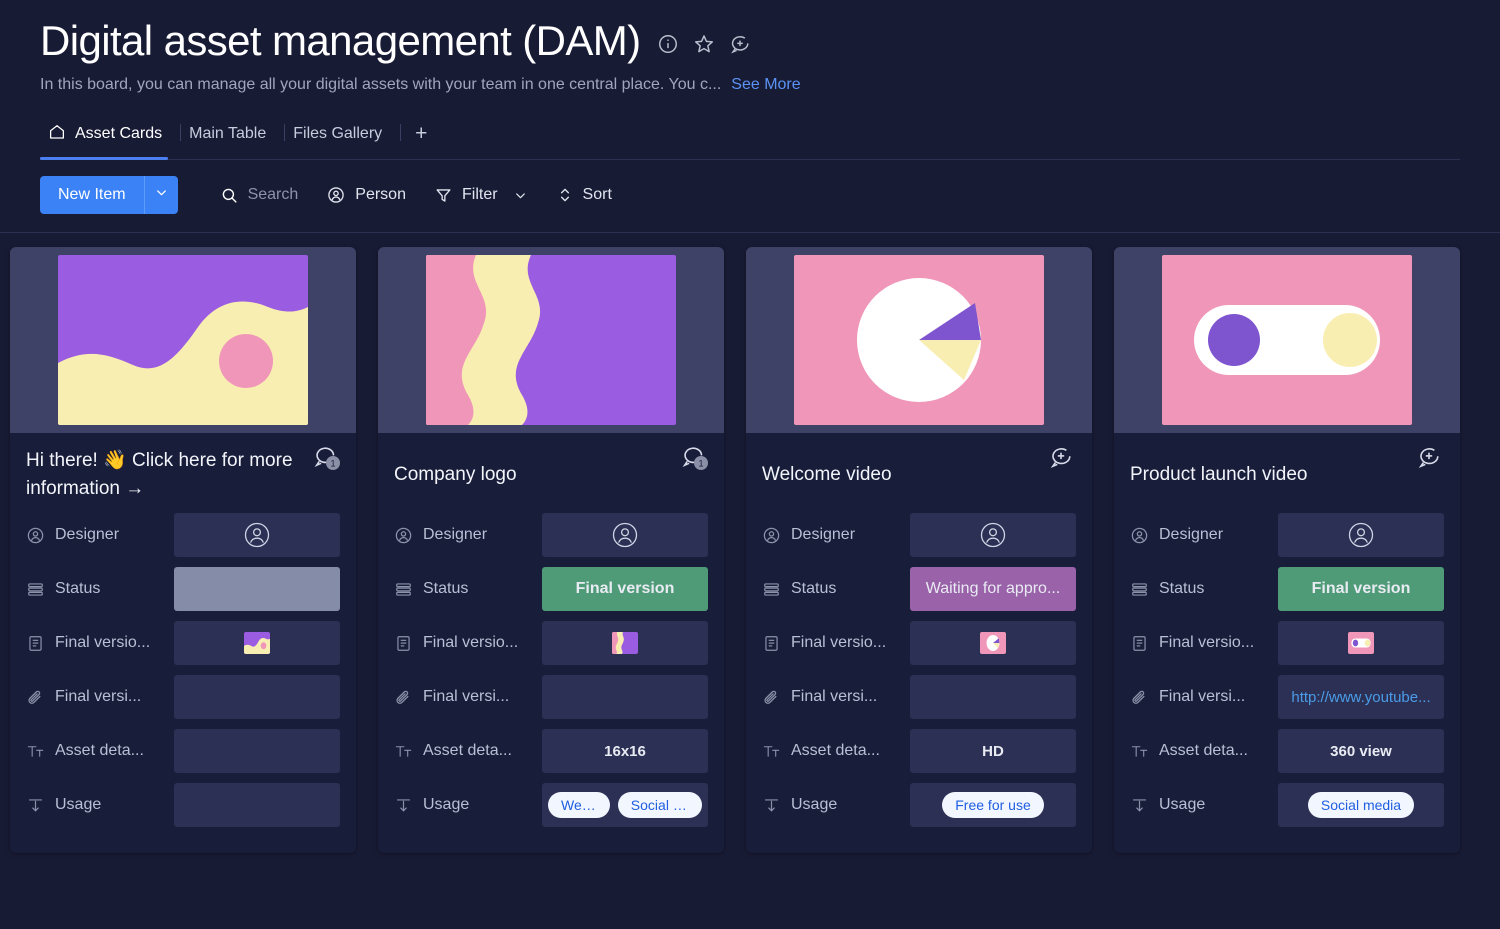 The image size is (1500, 929). Describe the element at coordinates (765, 85) in the screenshot. I see `see-more-link: See More` at that location.